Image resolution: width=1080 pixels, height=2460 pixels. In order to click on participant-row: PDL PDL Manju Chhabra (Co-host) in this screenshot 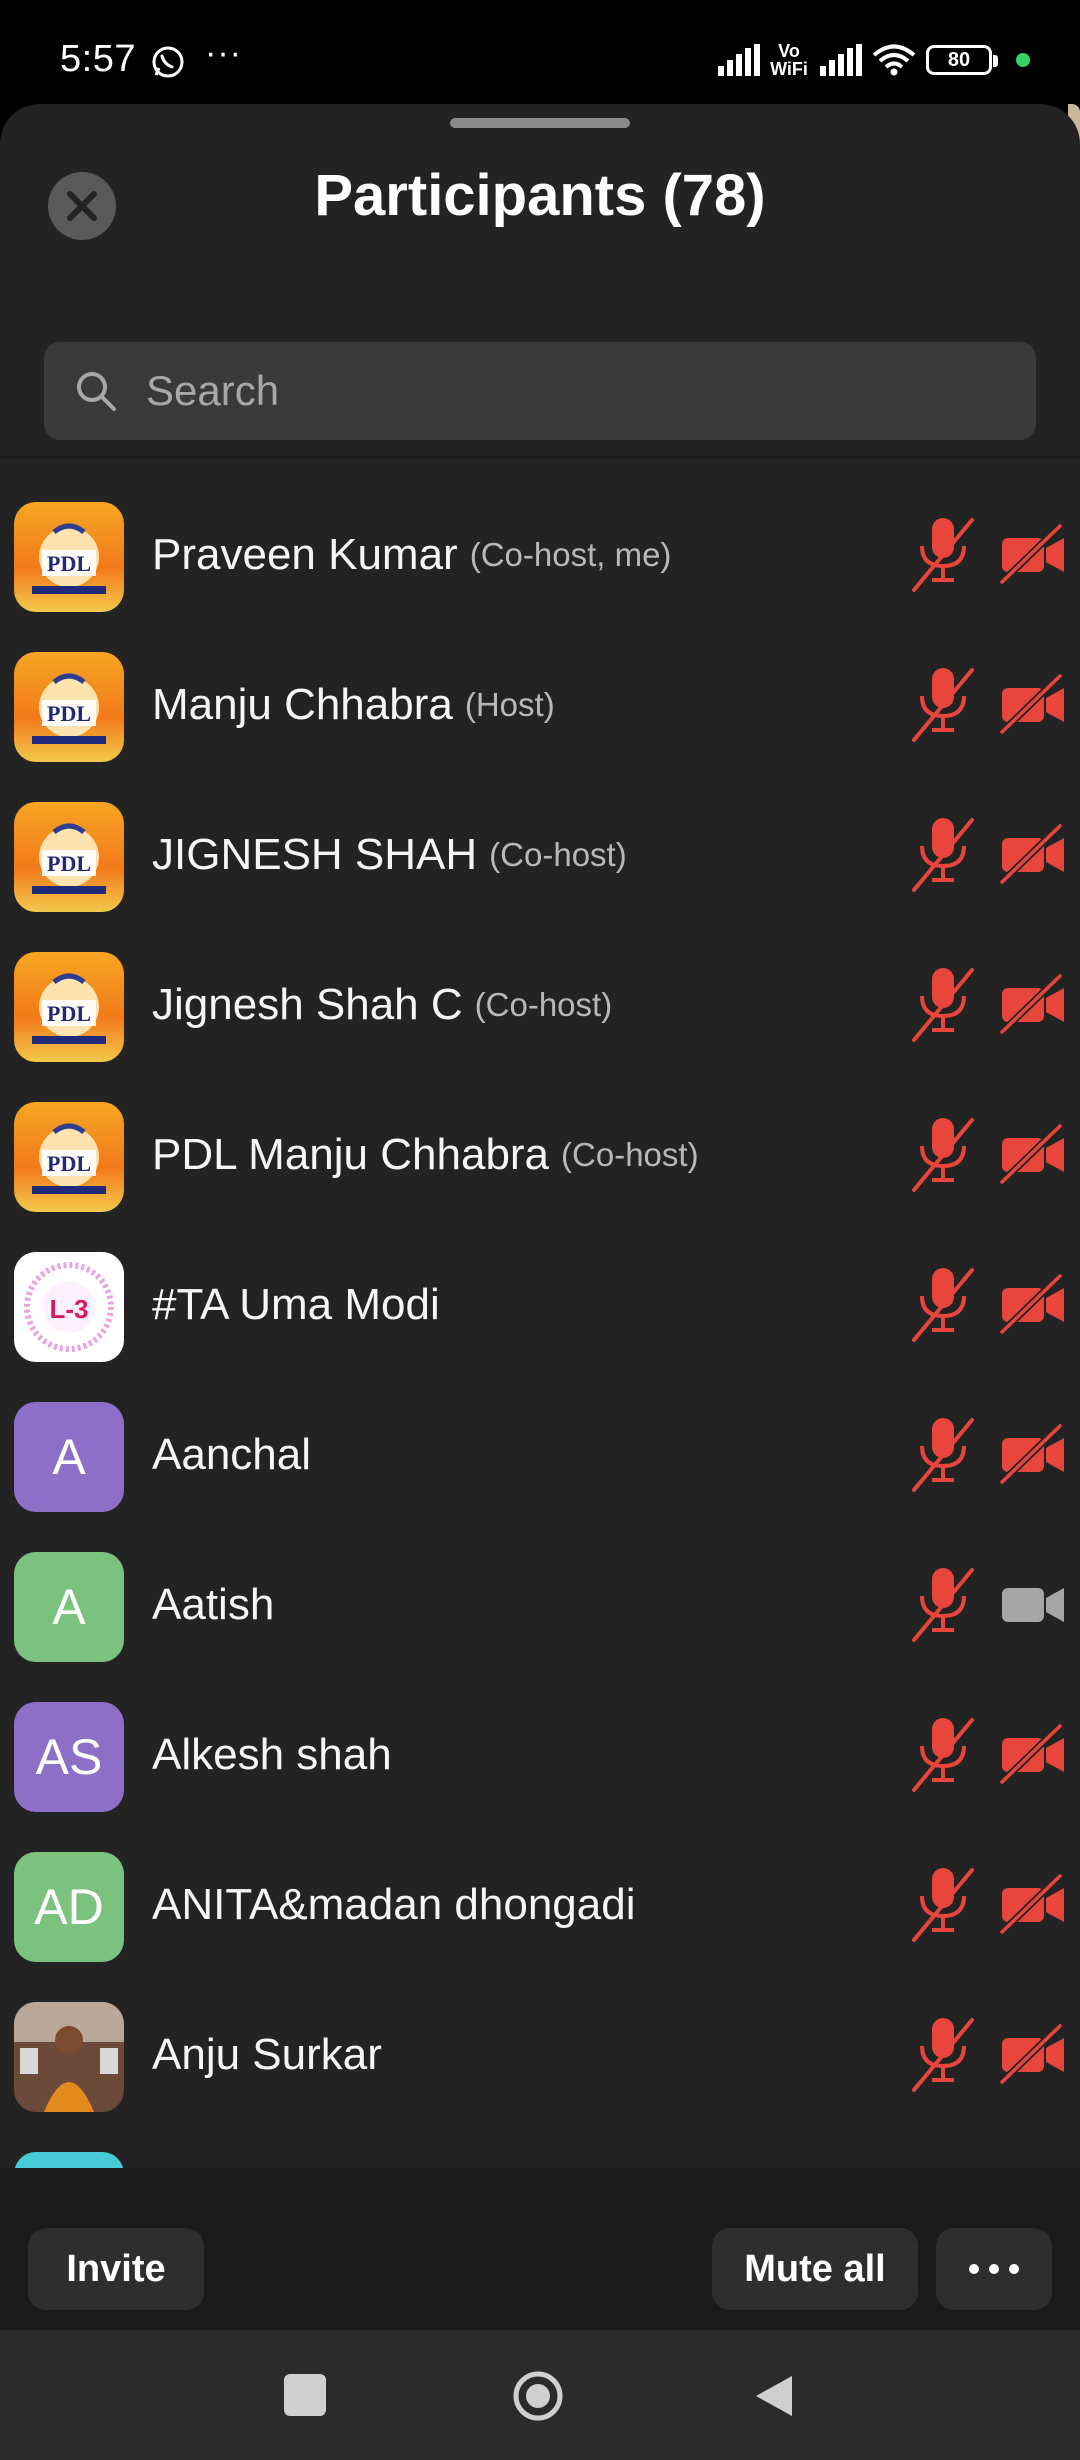, I will do `click(540, 1155)`.